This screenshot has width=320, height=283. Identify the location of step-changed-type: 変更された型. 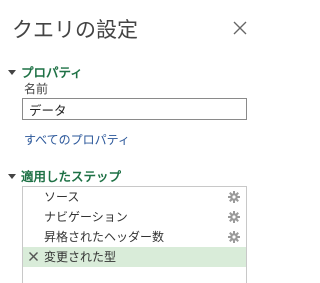
(134, 257).